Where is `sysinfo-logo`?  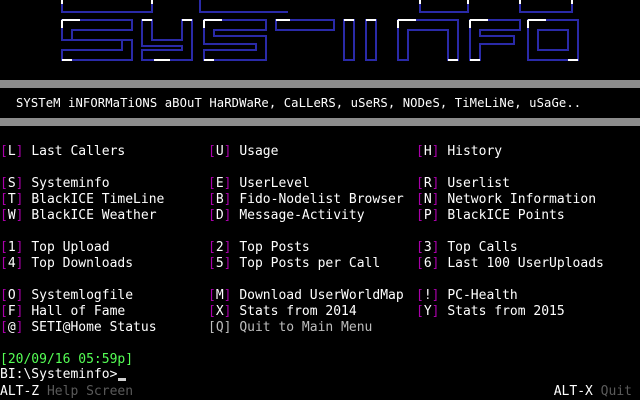
sysinfo-logo is located at coordinates (320, 30).